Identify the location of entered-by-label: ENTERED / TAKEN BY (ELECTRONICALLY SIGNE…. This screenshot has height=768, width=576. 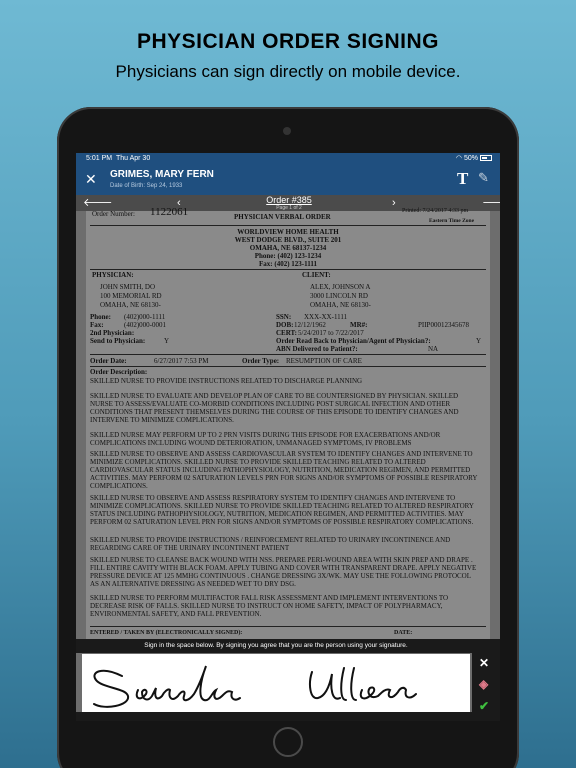
(166, 633).